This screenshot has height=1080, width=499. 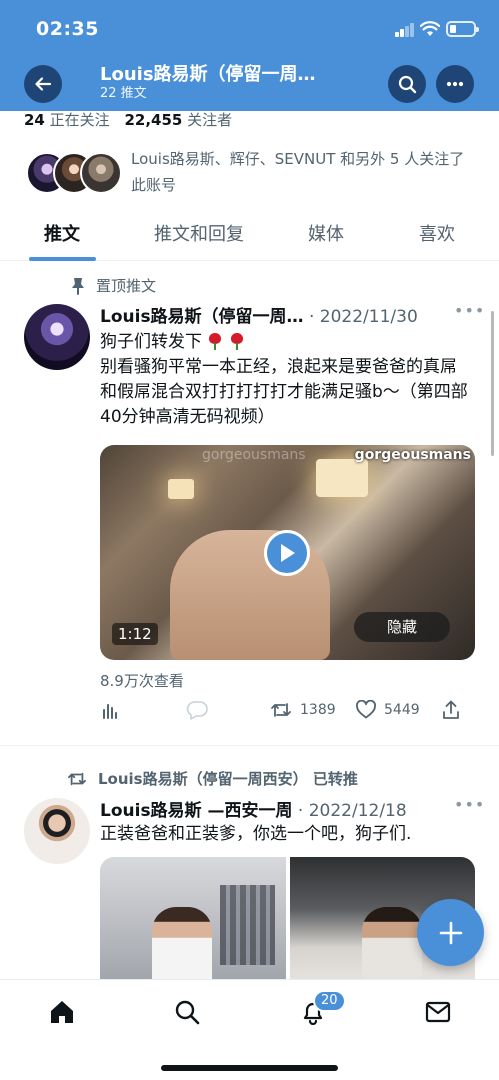 What do you see at coordinates (135, 634) in the screenshot?
I see `video-duration: 1:12` at bounding box center [135, 634].